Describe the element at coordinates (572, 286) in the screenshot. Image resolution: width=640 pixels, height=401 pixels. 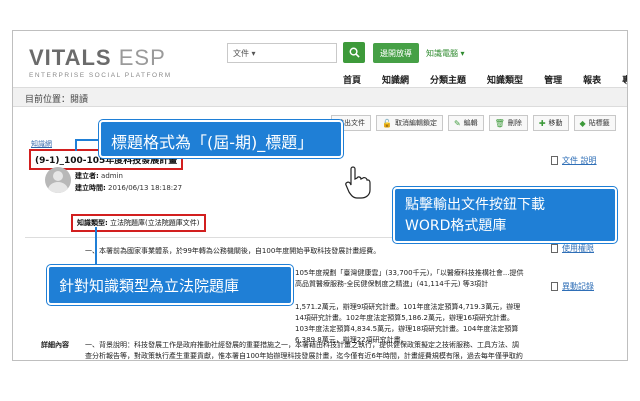
I see `sidebar-item-history: 異動記錄` at that location.